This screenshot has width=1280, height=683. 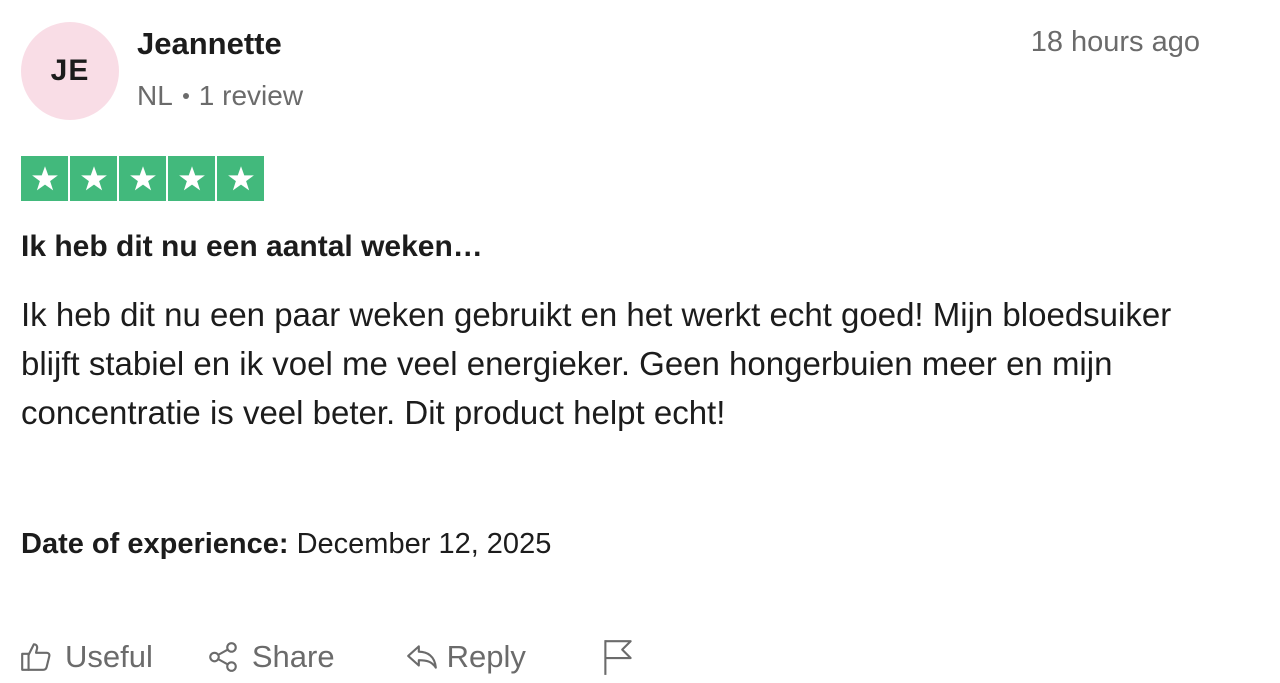 I want to click on reviewer-meta: NL 1 review, so click(x=220, y=96).